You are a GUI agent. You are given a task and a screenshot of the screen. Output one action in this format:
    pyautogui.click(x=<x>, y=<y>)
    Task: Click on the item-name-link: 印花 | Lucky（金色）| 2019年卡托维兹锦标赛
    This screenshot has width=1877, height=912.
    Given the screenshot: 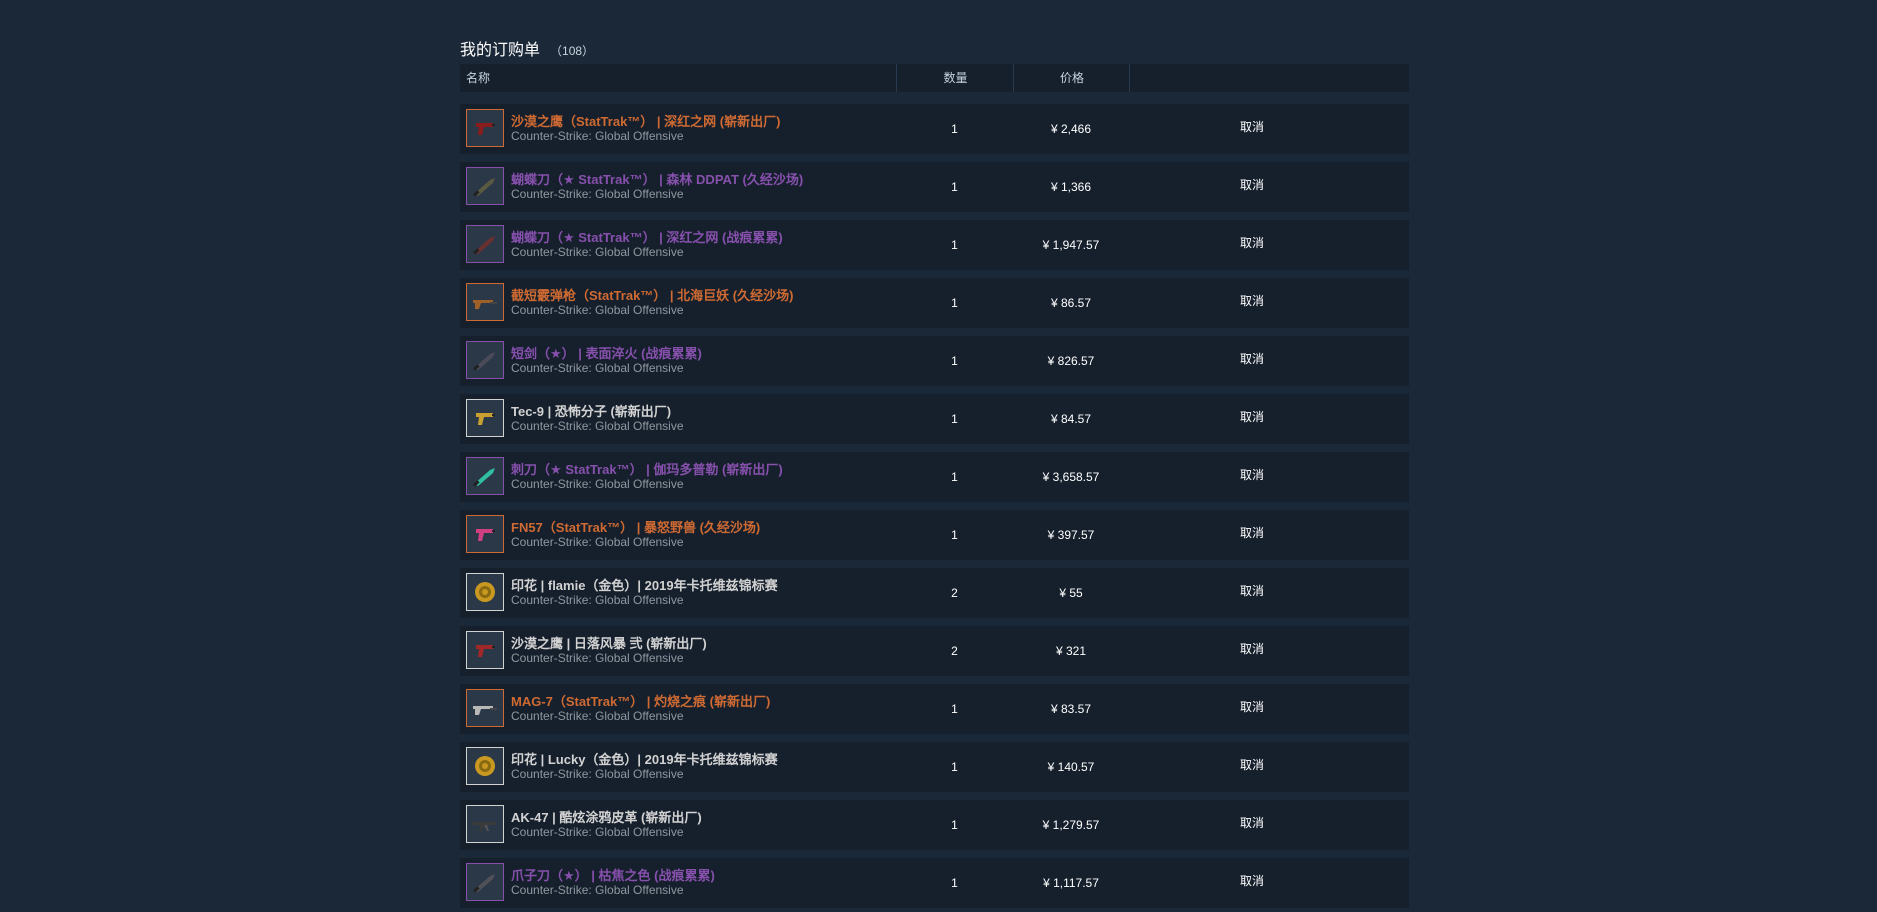 What is the action you would take?
    pyautogui.click(x=644, y=758)
    